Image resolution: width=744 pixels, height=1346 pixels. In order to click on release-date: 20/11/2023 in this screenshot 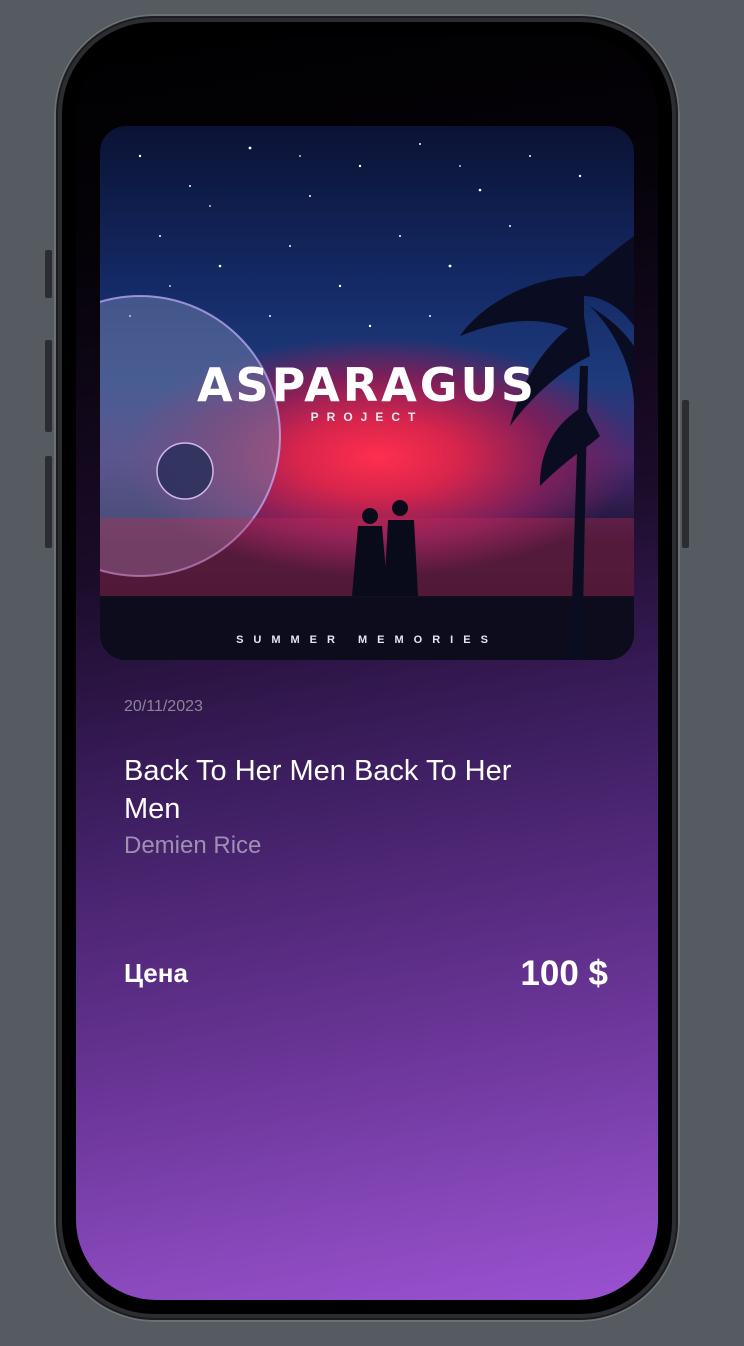, I will do `click(163, 706)`.